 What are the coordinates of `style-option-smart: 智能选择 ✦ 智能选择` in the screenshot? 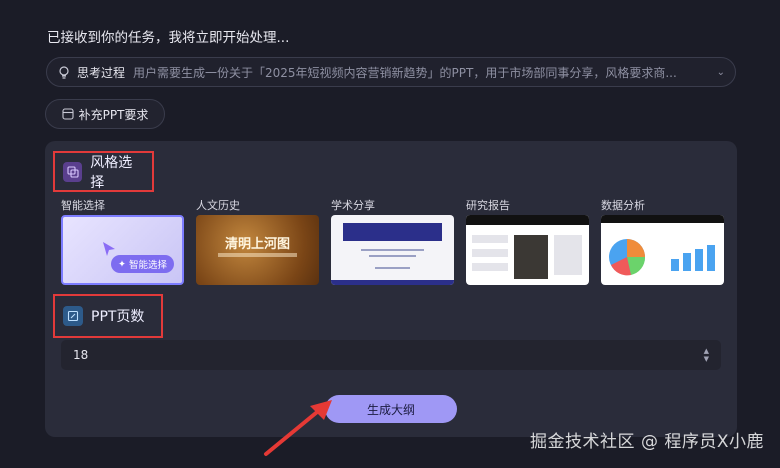 It's located at (122, 241).